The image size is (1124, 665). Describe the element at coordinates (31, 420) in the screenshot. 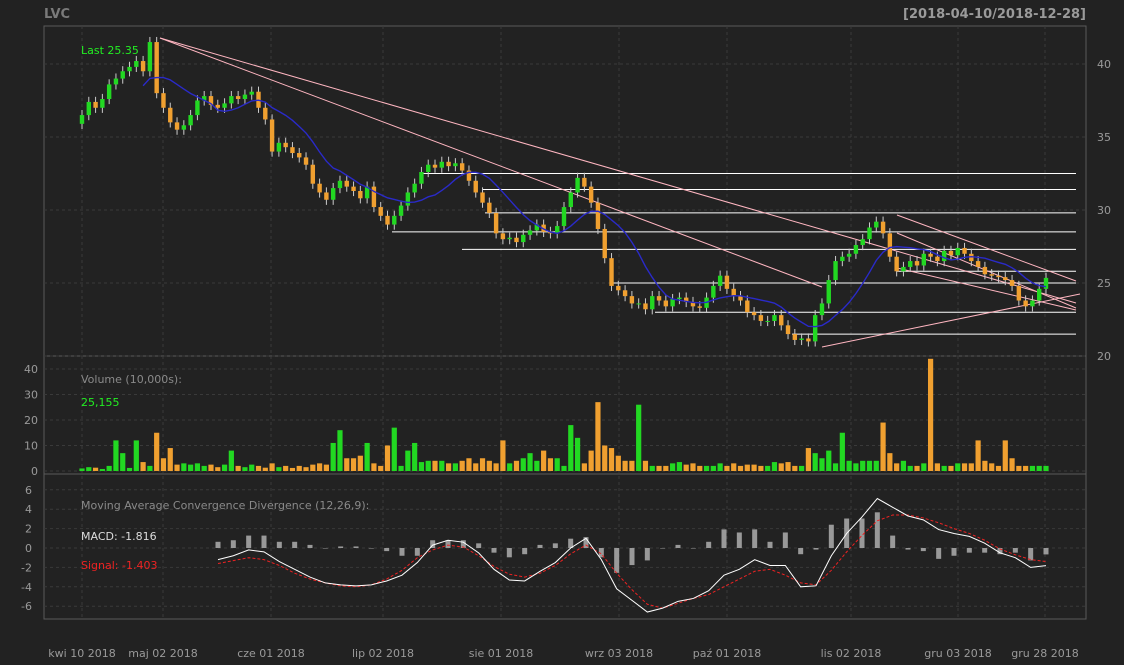

I see `volume-y-tick-label: 20` at that location.